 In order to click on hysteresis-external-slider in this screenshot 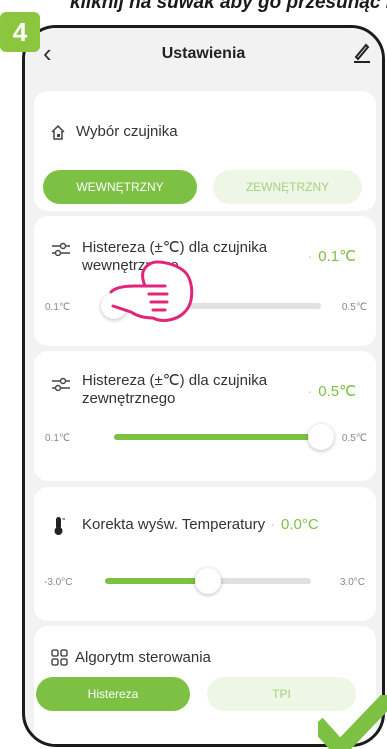, I will do `click(224, 437)`.